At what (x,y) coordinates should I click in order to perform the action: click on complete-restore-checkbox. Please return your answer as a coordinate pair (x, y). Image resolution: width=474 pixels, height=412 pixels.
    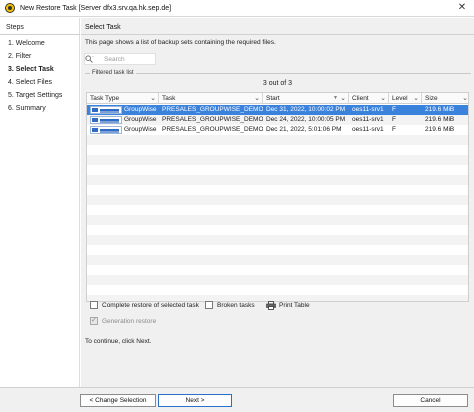
    Looking at the image, I should click on (94, 305).